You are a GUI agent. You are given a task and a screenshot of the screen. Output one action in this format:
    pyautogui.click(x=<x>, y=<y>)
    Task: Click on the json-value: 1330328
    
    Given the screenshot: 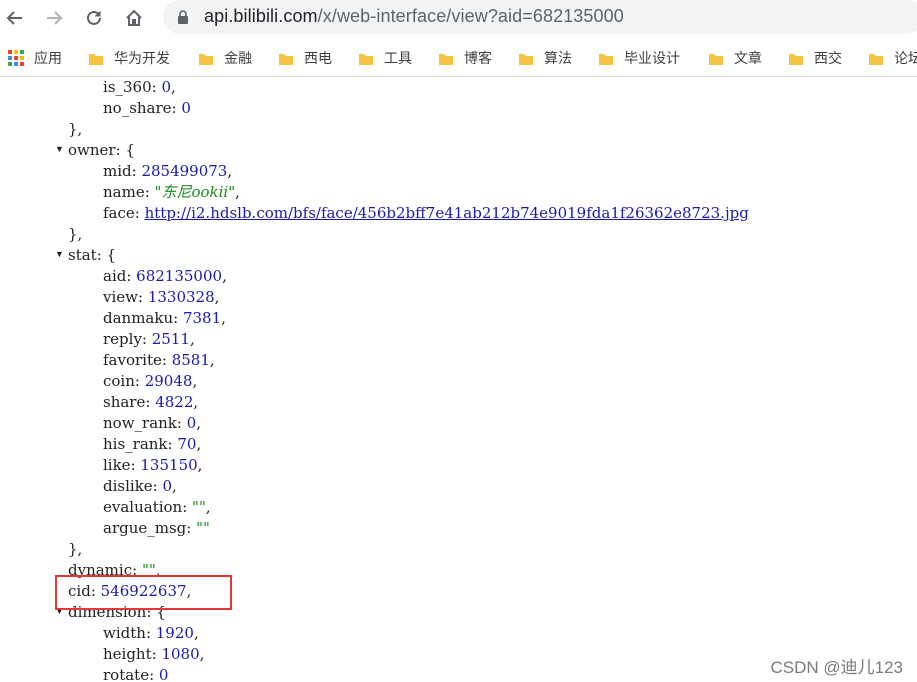 What is the action you would take?
    pyautogui.click(x=181, y=297)
    